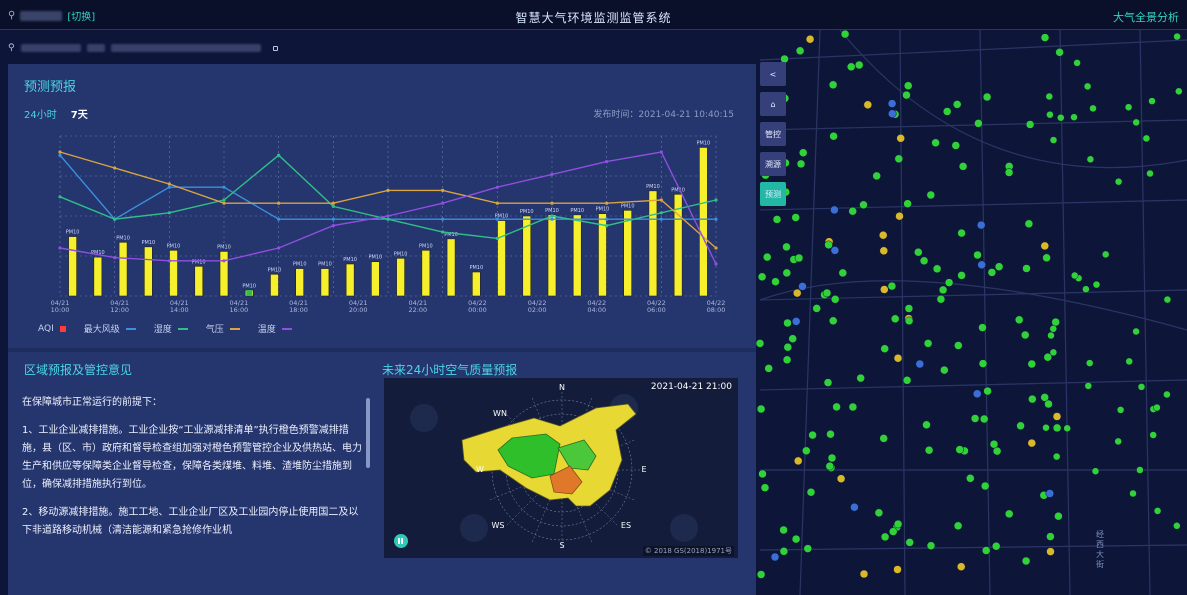  What do you see at coordinates (691, 387) in the screenshot?
I see `forecast-timestamp: 2021-04-21 21:00` at bounding box center [691, 387].